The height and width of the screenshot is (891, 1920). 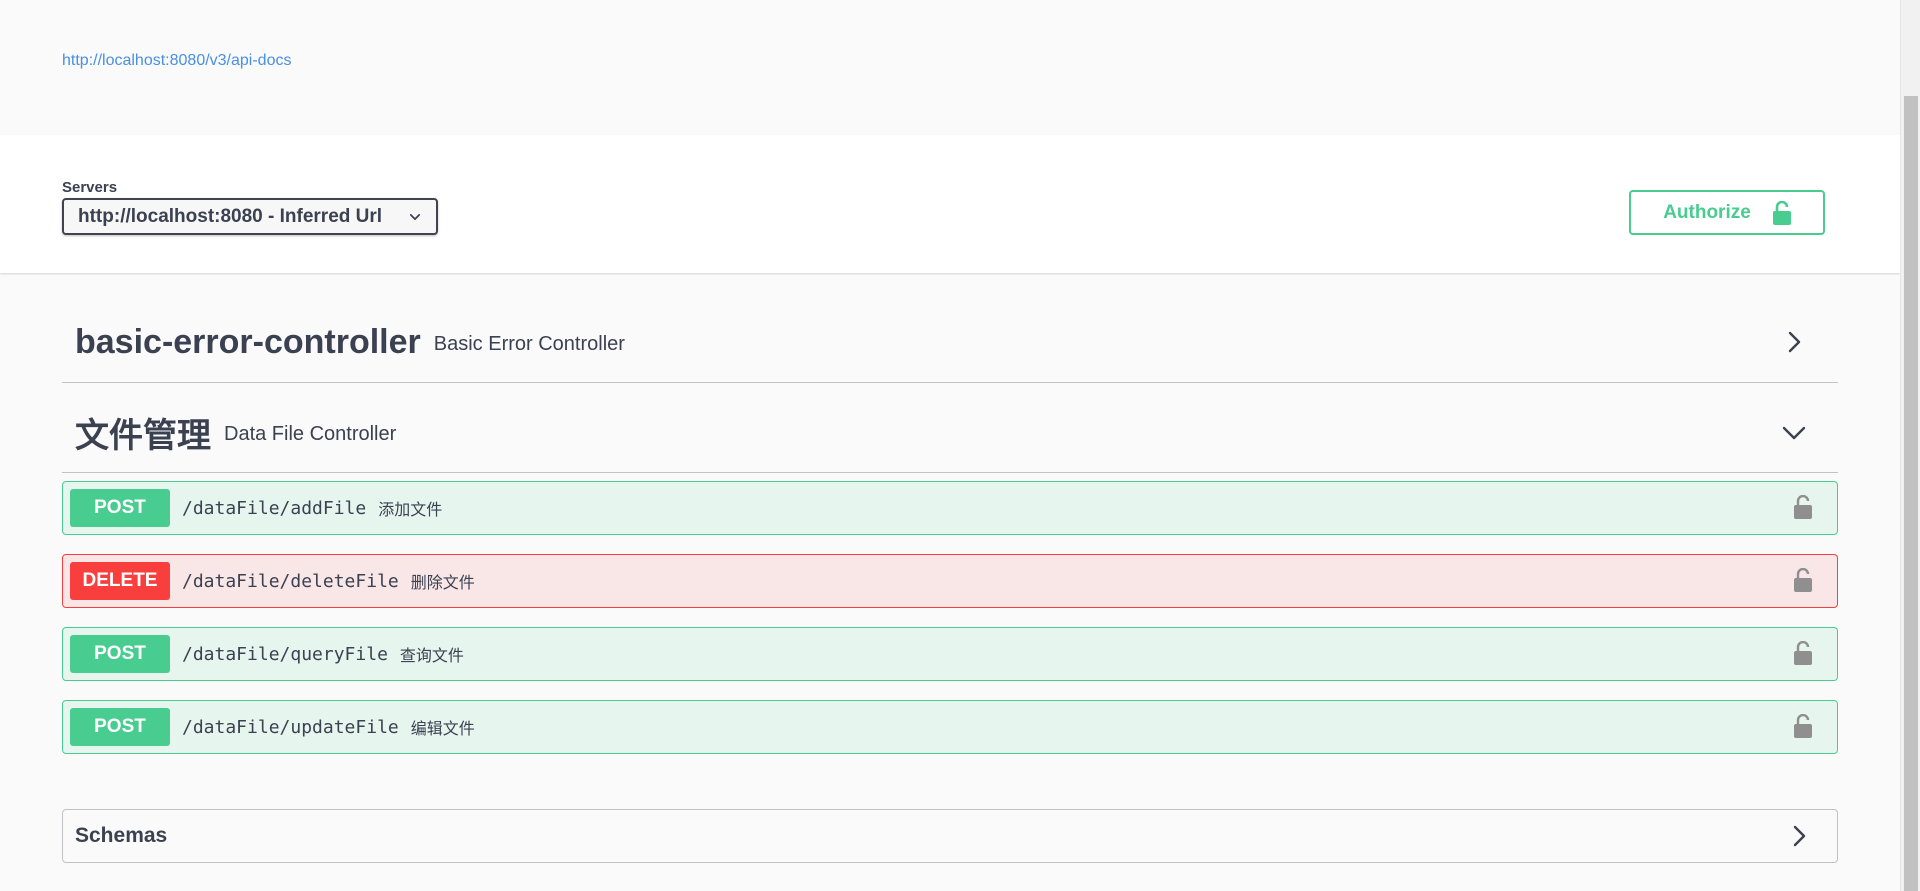 I want to click on api-docs-link: http://localhost:8080/v3/api-docs, so click(x=176, y=61).